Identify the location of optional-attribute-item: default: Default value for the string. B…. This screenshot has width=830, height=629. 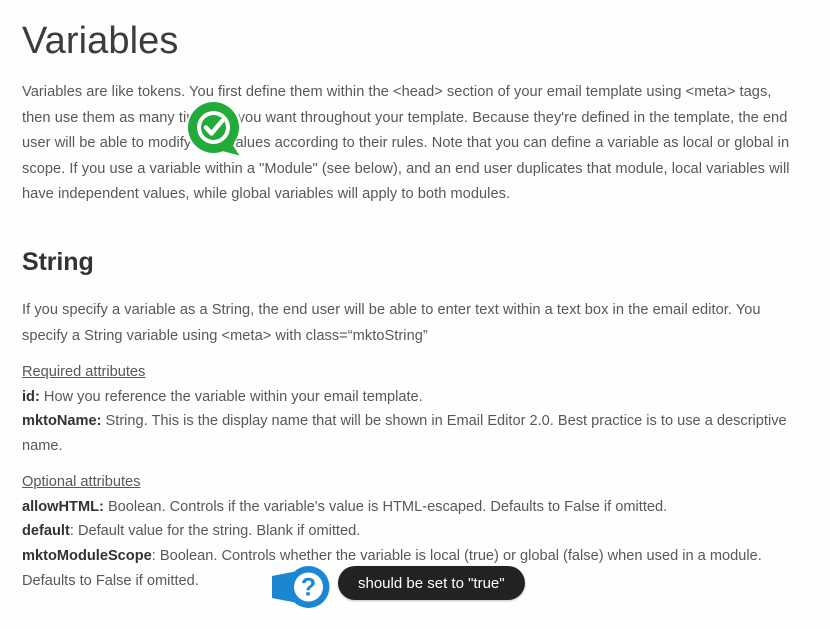
(409, 531).